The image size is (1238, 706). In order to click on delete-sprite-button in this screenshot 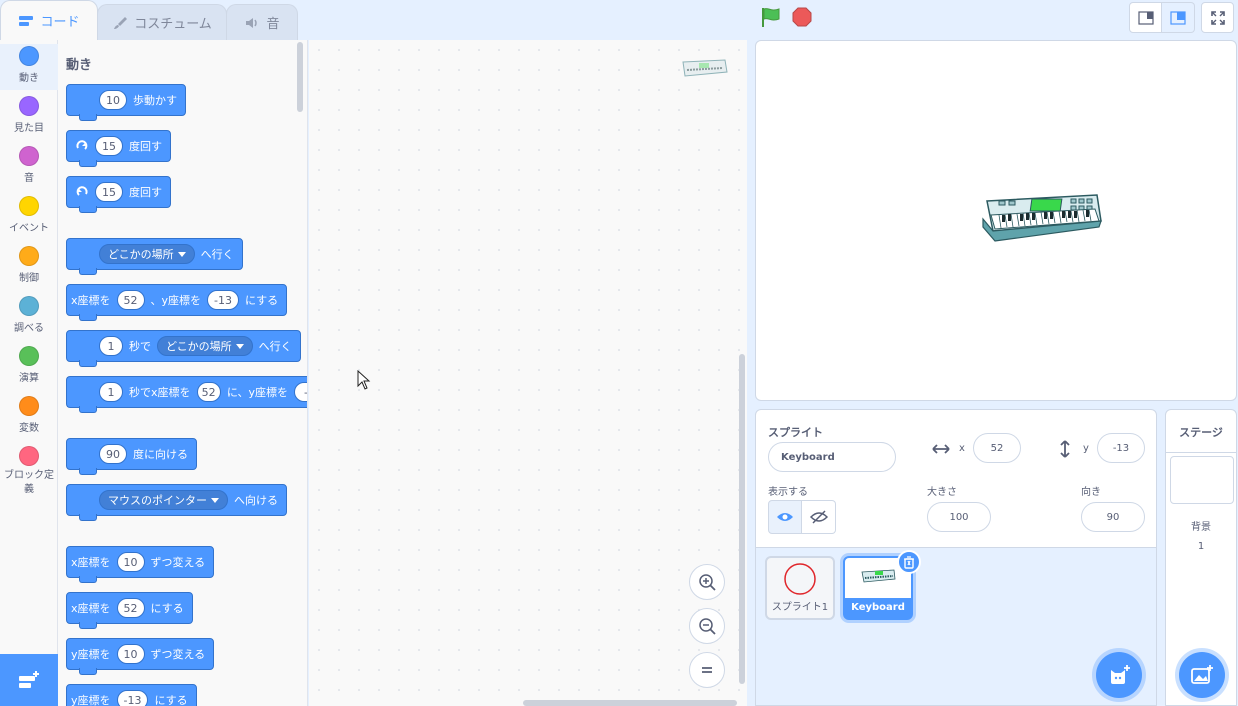, I will do `click(909, 562)`.